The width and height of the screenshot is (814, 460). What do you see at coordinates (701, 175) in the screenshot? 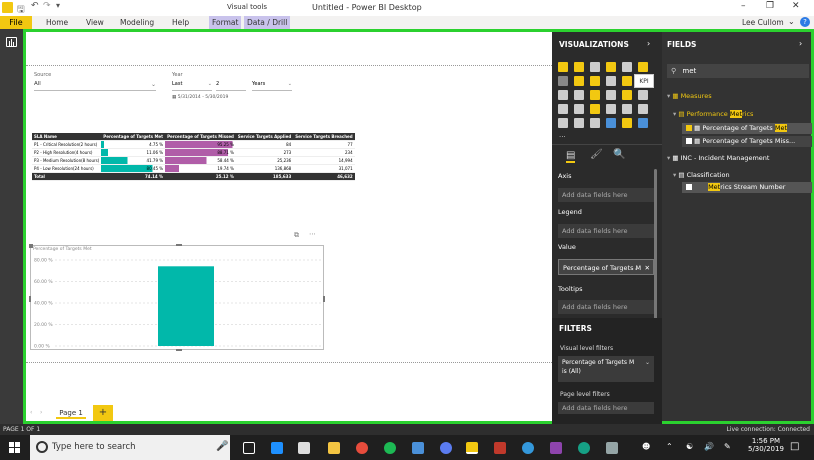
I see `classification-folder: ▾ ▤ Classification` at bounding box center [701, 175].